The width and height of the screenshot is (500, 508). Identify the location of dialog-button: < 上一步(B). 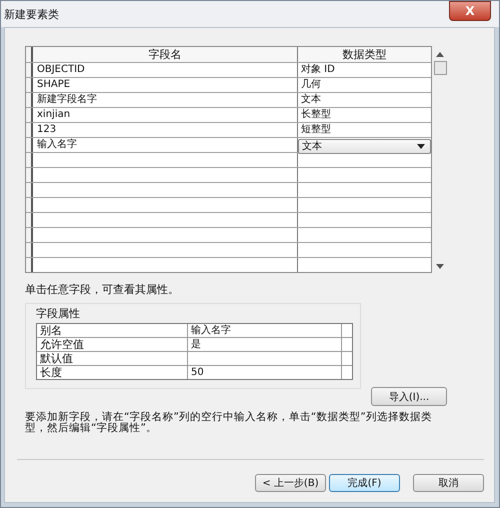
(290, 483).